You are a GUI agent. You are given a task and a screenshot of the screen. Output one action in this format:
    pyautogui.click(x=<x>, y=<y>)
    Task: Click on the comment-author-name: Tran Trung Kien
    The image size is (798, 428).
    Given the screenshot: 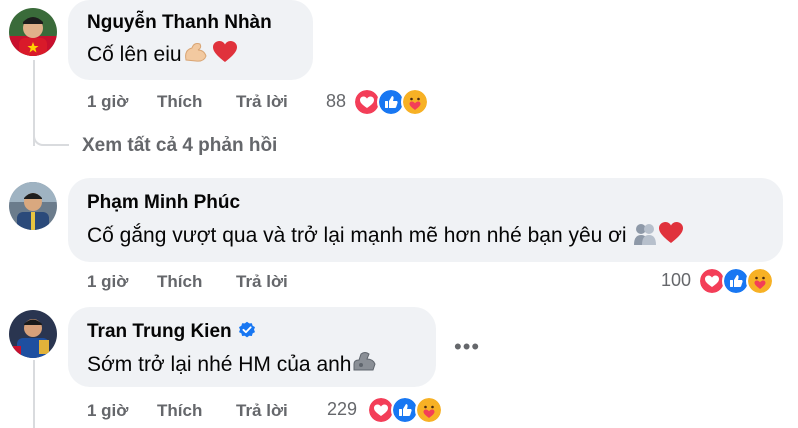 What is the action you would take?
    pyautogui.click(x=159, y=331)
    